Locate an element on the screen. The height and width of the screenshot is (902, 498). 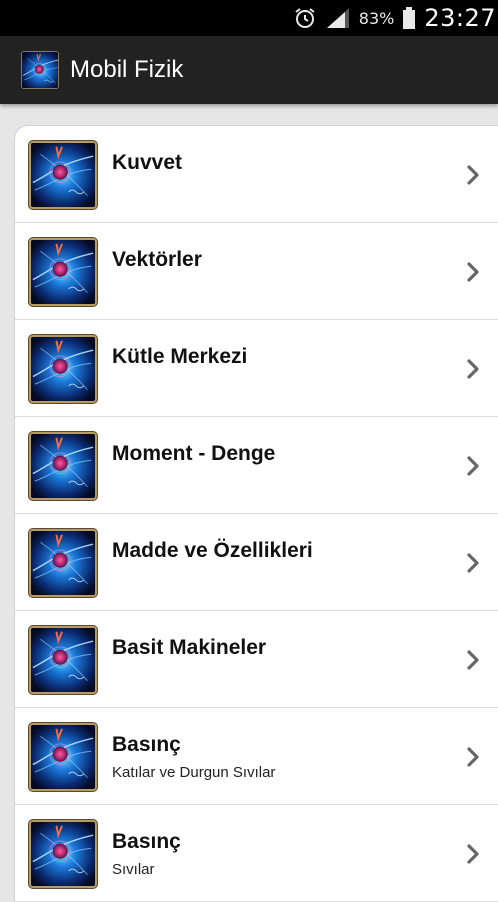
alarm-icon is located at coordinates (305, 18).